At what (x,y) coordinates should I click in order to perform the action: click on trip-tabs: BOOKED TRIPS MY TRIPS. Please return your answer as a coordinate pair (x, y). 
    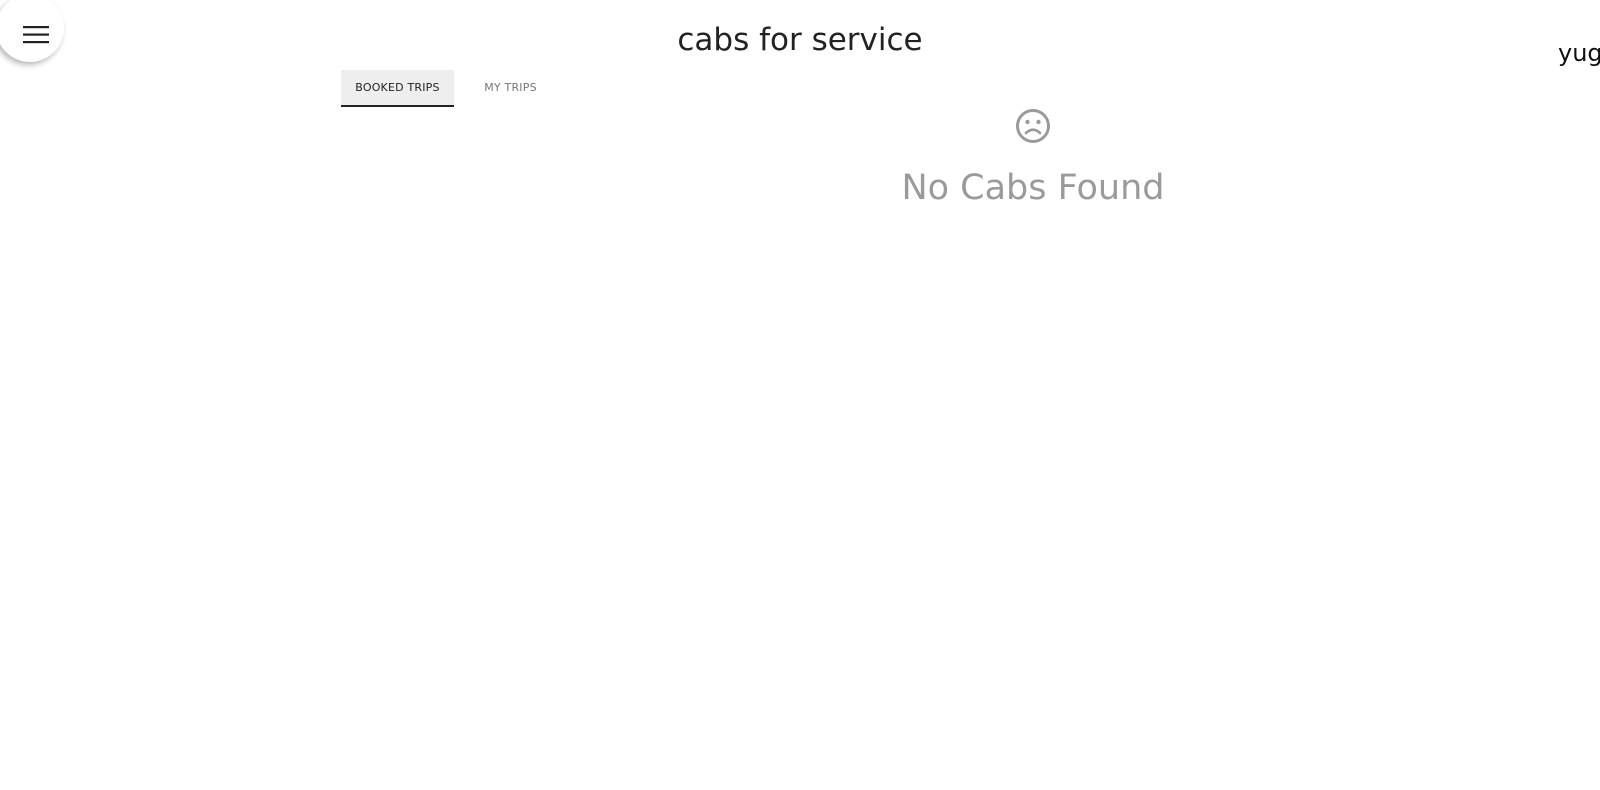
    Looking at the image, I should click on (454, 88).